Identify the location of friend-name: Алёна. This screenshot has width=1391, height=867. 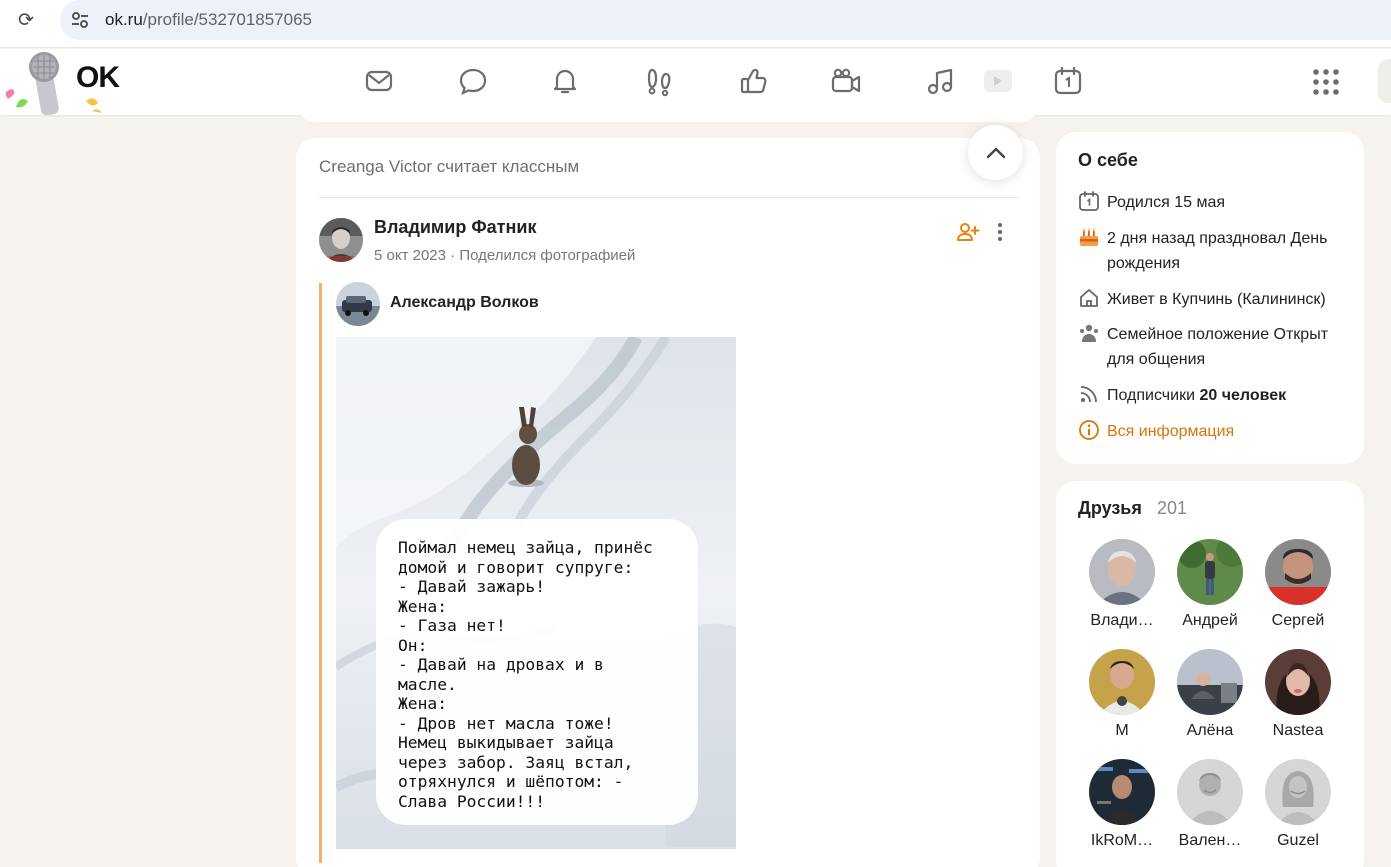
(1210, 731).